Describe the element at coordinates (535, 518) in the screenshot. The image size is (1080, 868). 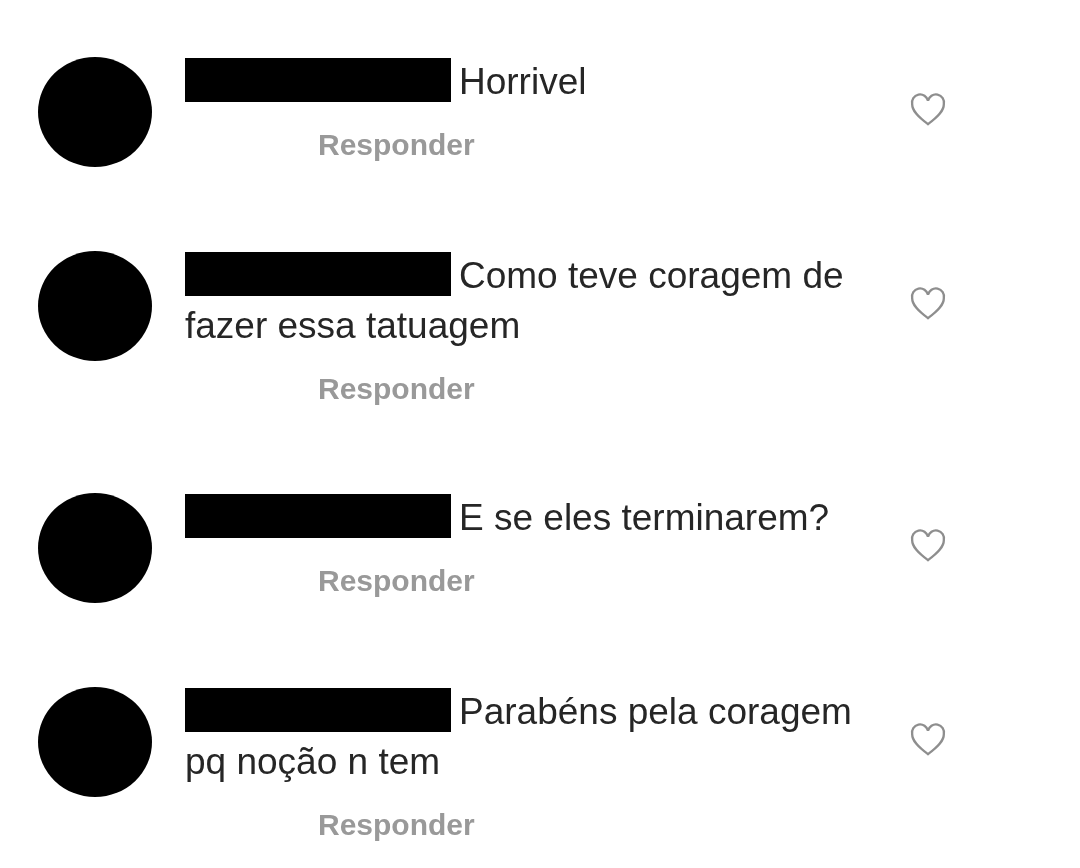
I see `comment-text: E se eles terminarem?` at that location.